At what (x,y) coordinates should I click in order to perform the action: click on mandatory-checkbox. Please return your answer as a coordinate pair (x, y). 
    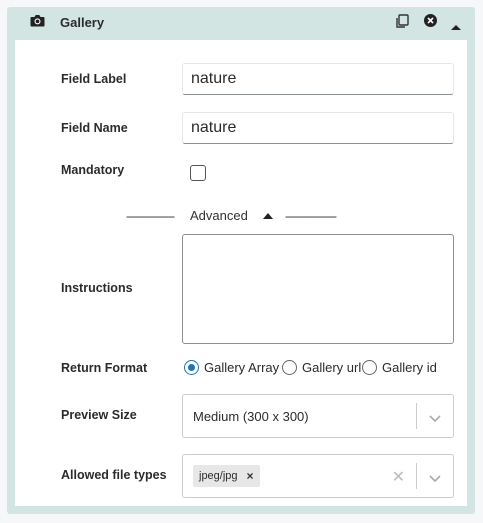
    Looking at the image, I should click on (198, 173).